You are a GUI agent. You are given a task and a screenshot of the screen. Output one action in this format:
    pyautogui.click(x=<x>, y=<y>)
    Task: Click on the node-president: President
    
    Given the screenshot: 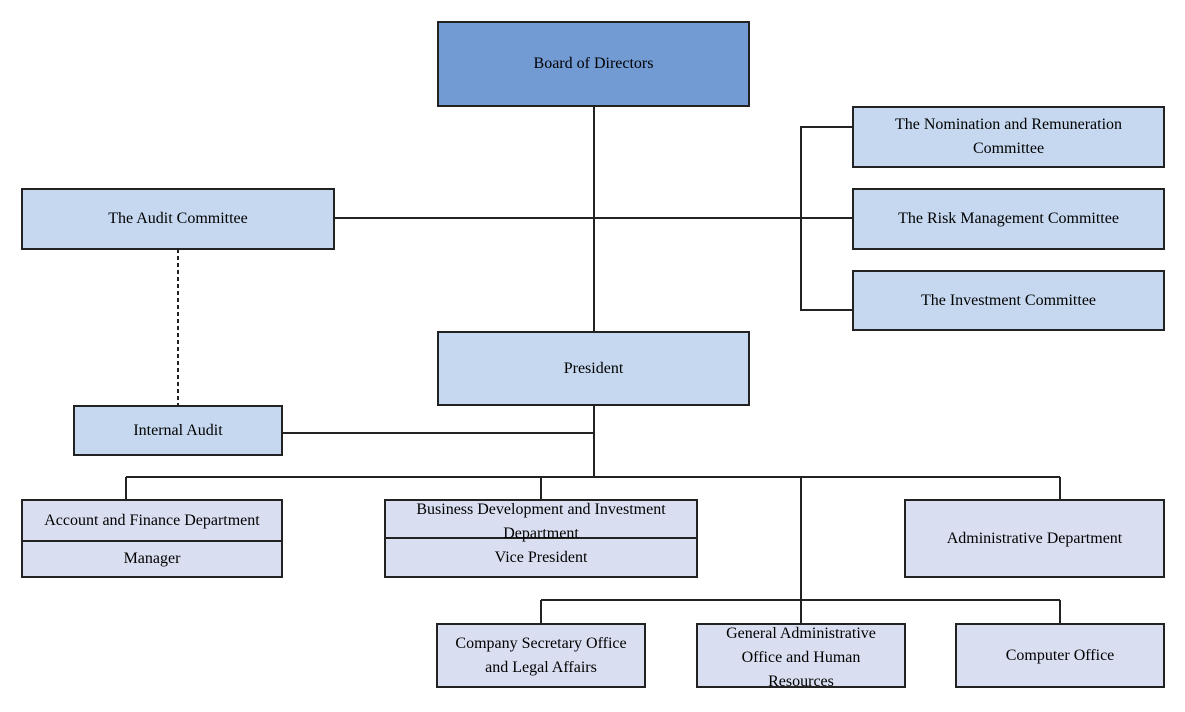 What is the action you would take?
    pyautogui.click(x=593, y=368)
    